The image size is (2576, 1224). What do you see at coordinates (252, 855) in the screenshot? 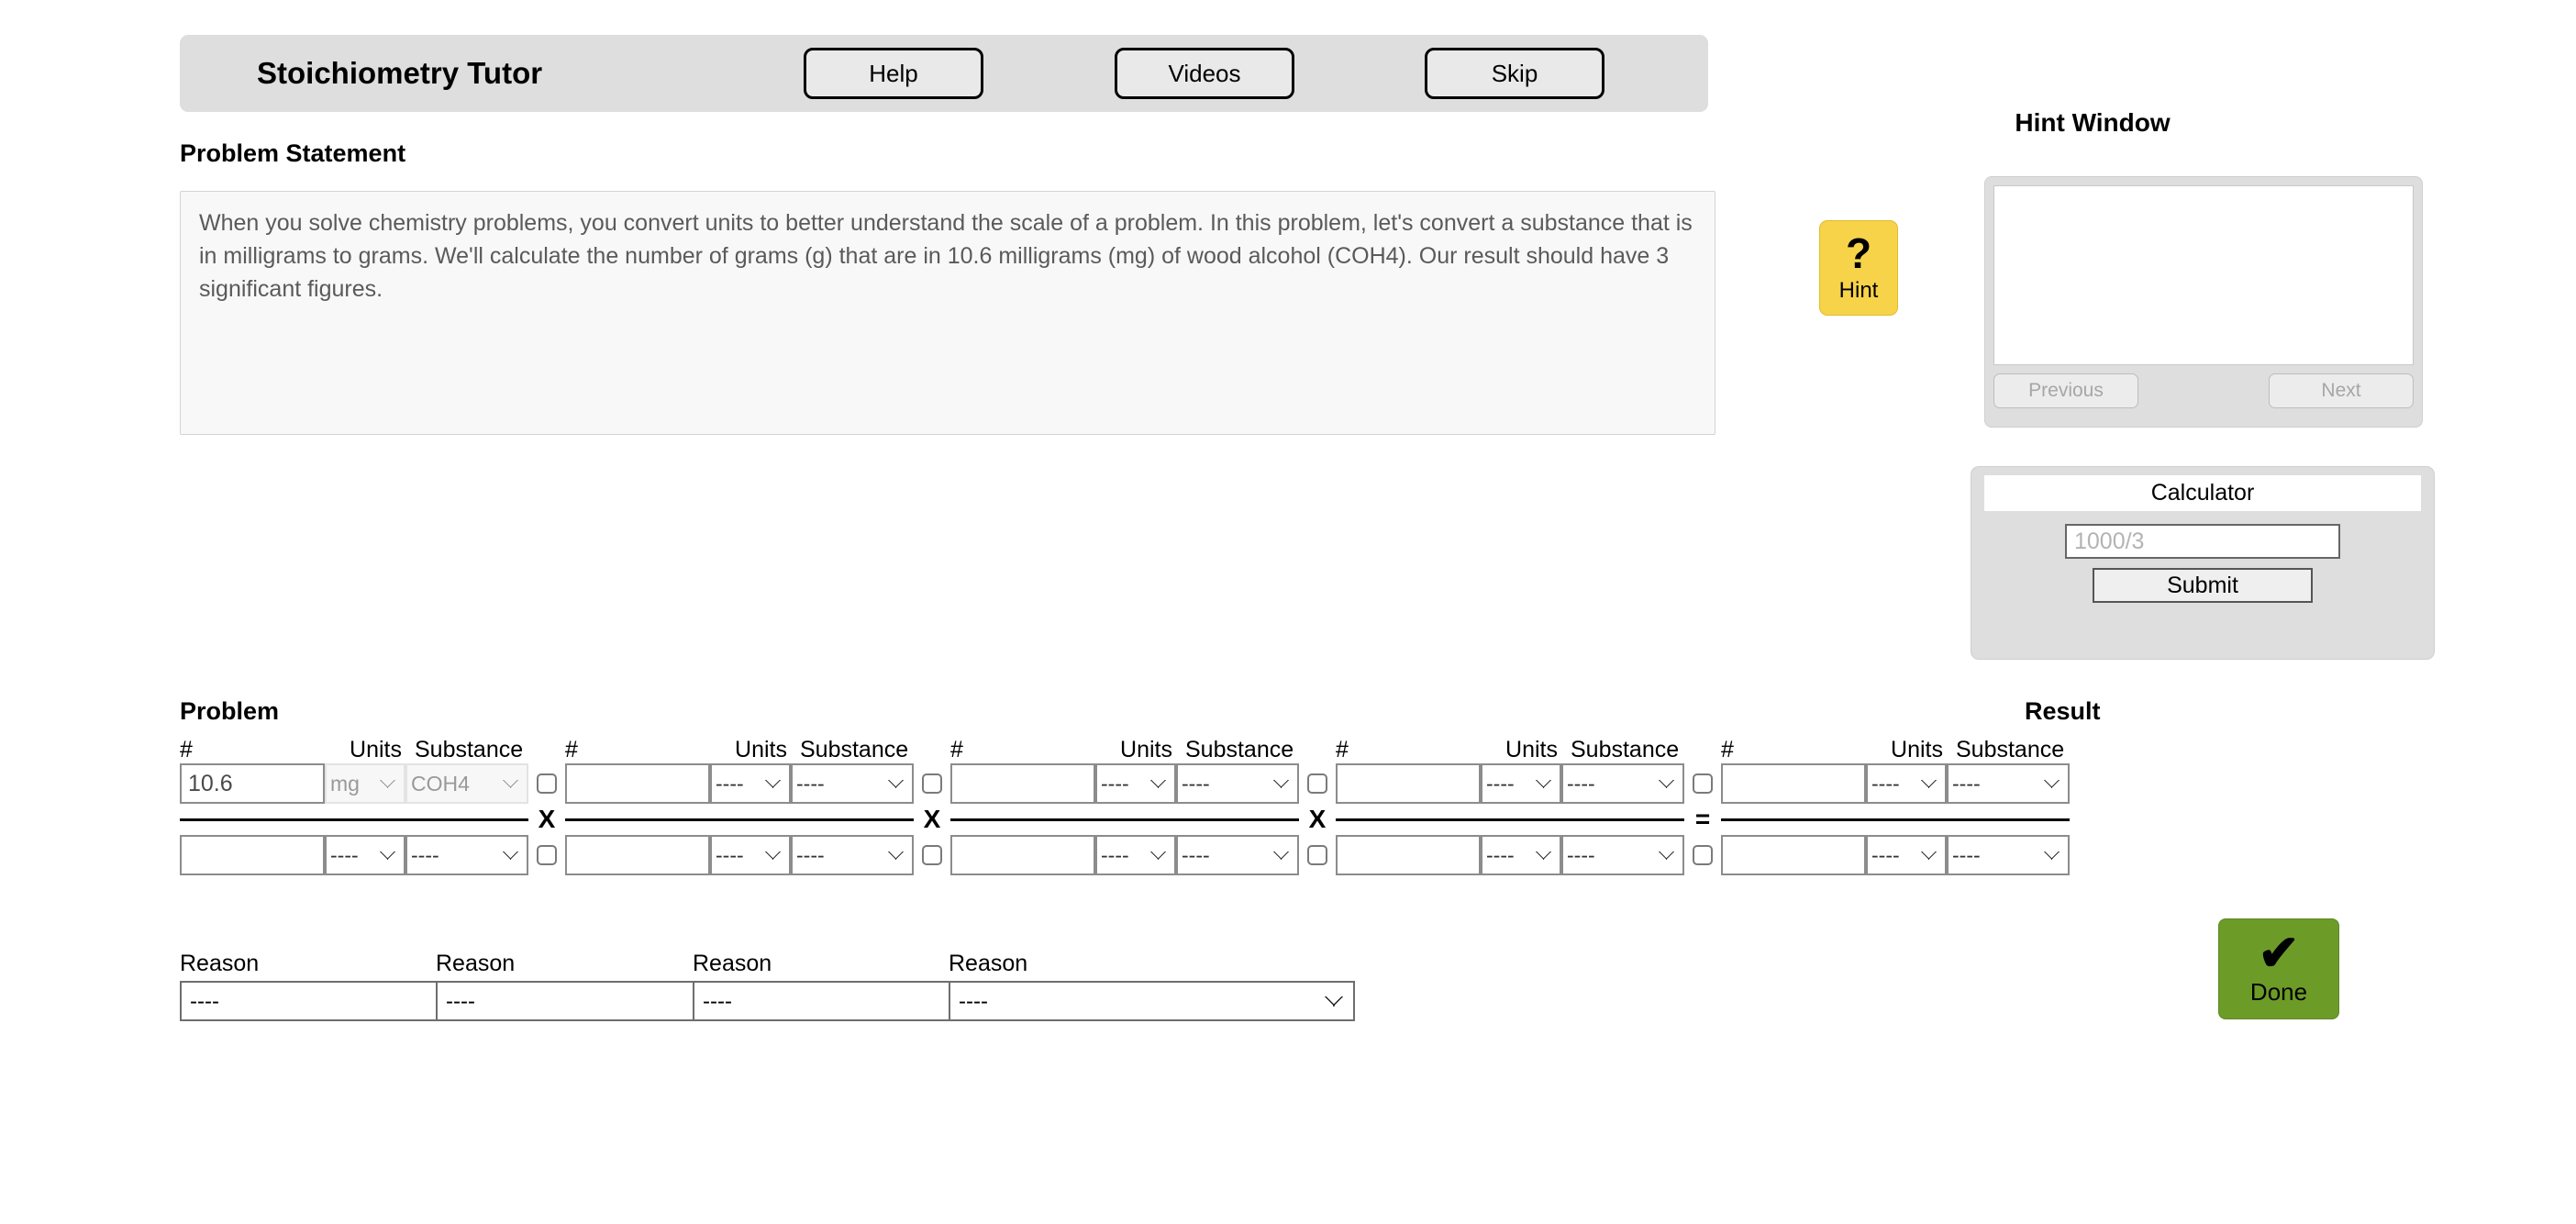
I see `given-denominator-number-input` at bounding box center [252, 855].